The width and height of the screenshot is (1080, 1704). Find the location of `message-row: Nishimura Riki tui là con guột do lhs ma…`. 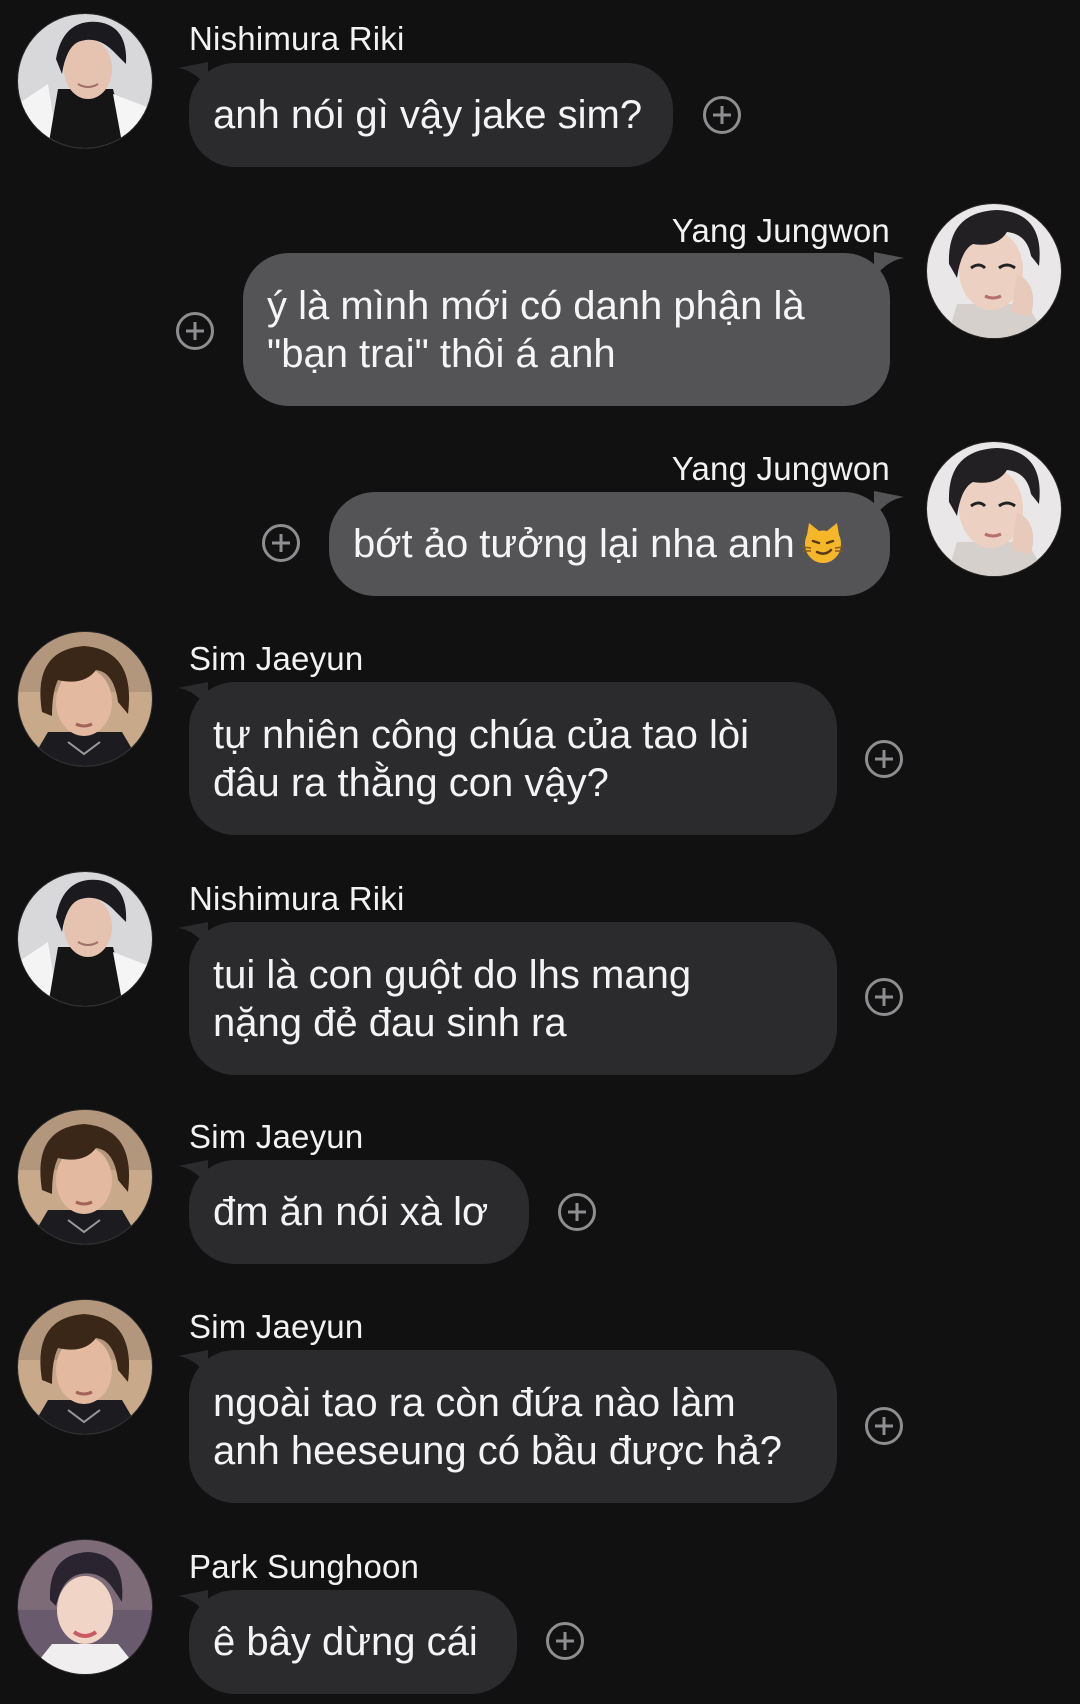

message-row: Nishimura Riki tui là con guột do lhs ma… is located at coordinates (540, 972).